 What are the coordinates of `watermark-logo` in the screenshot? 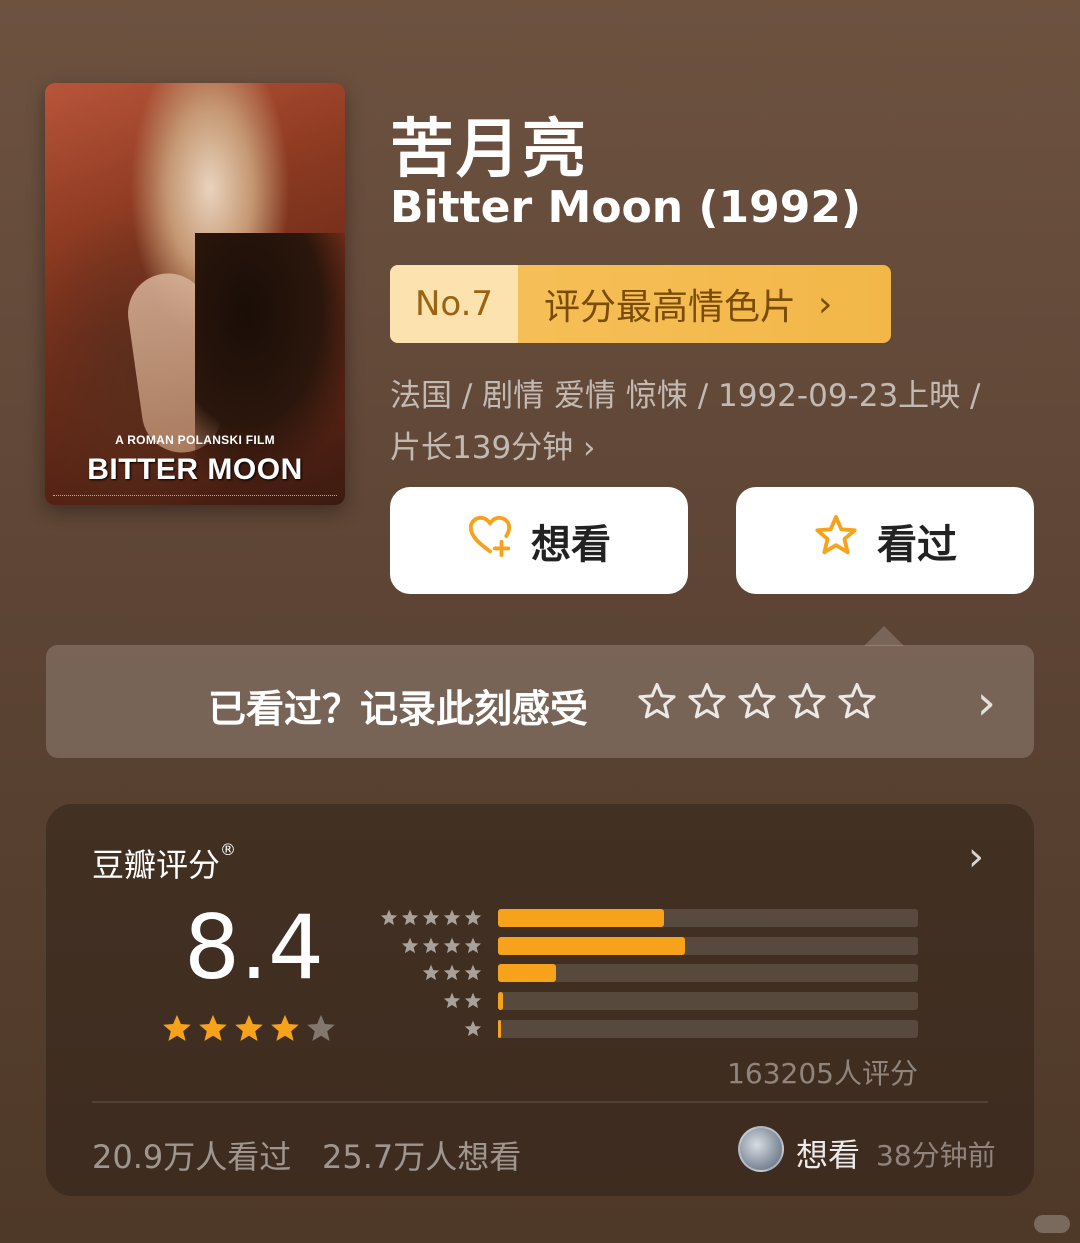 It's located at (1052, 1224).